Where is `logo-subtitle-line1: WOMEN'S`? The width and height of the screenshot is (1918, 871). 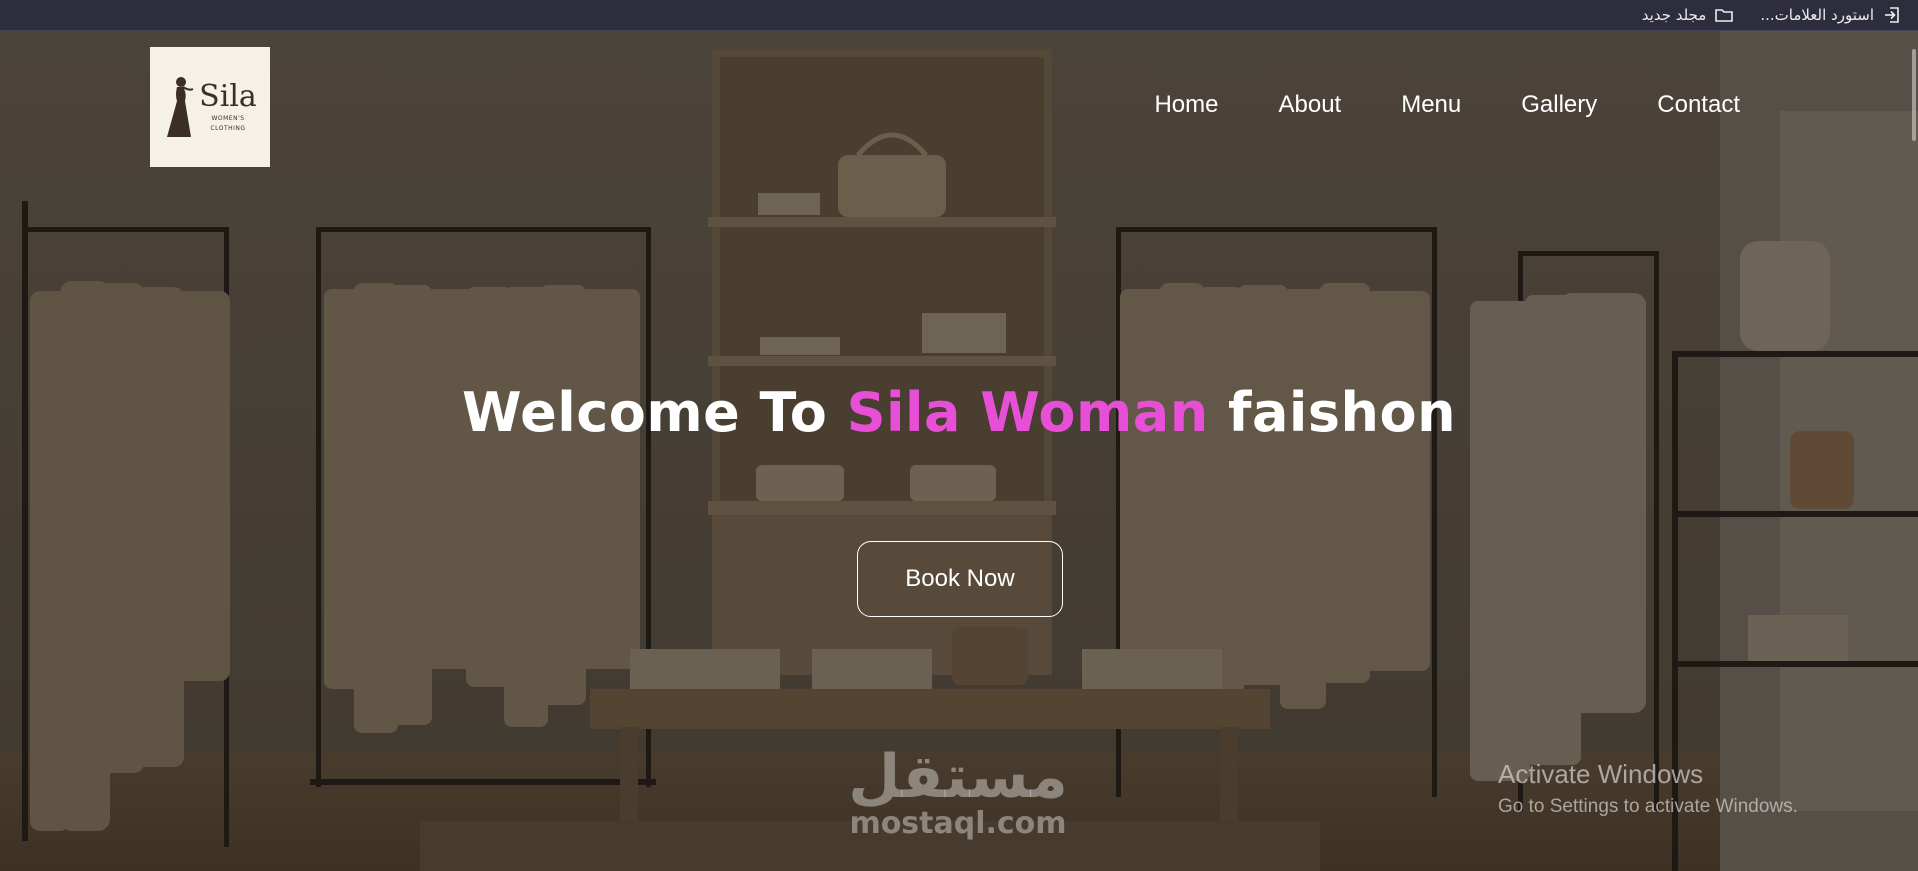 logo-subtitle-line1: WOMEN'S is located at coordinates (228, 118).